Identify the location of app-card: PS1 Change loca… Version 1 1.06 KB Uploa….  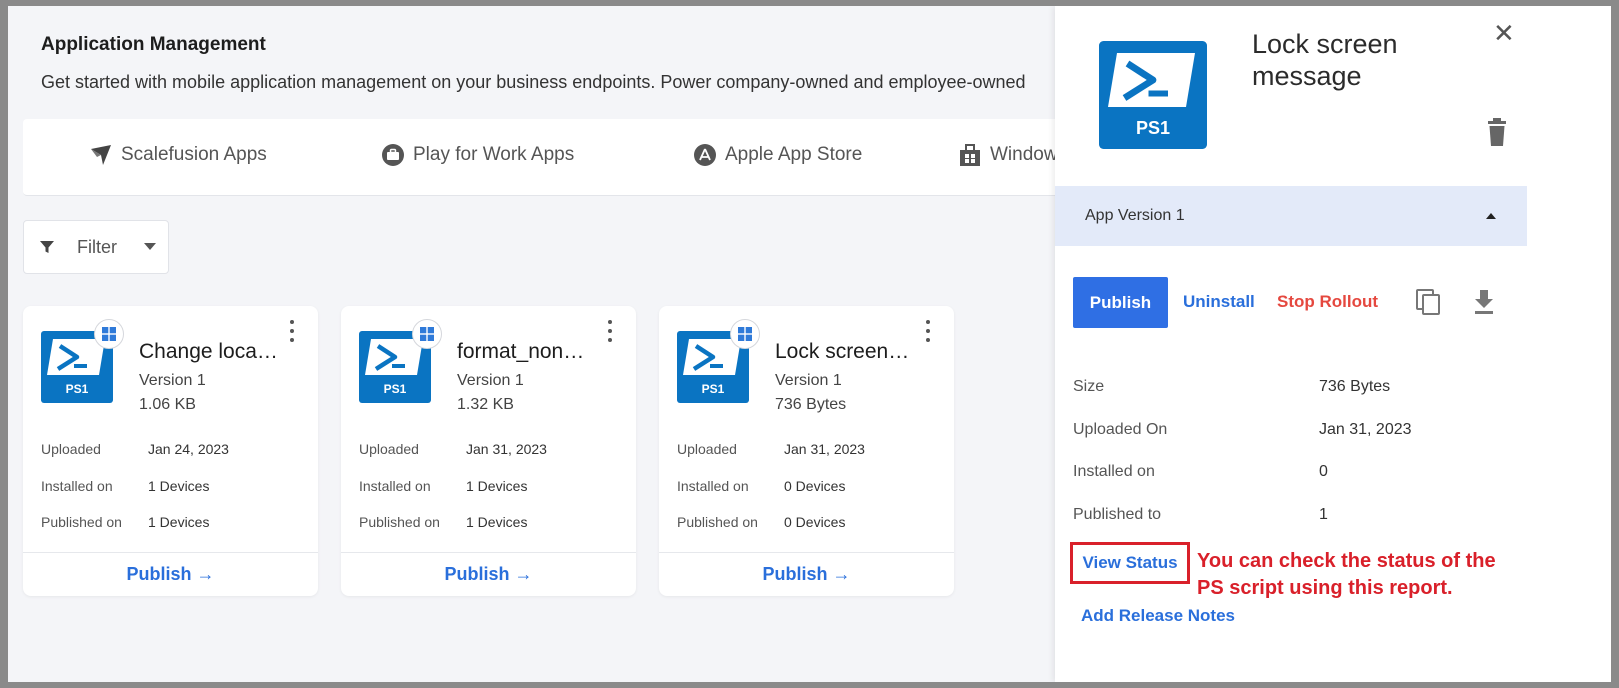
(170, 451).